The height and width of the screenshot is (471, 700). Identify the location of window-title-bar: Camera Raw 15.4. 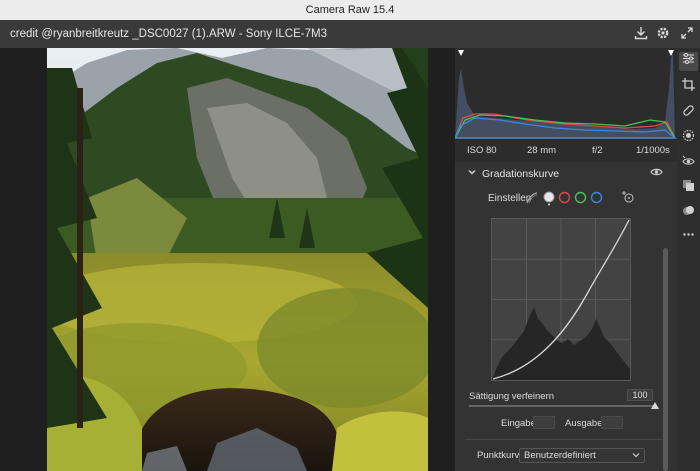
(350, 10).